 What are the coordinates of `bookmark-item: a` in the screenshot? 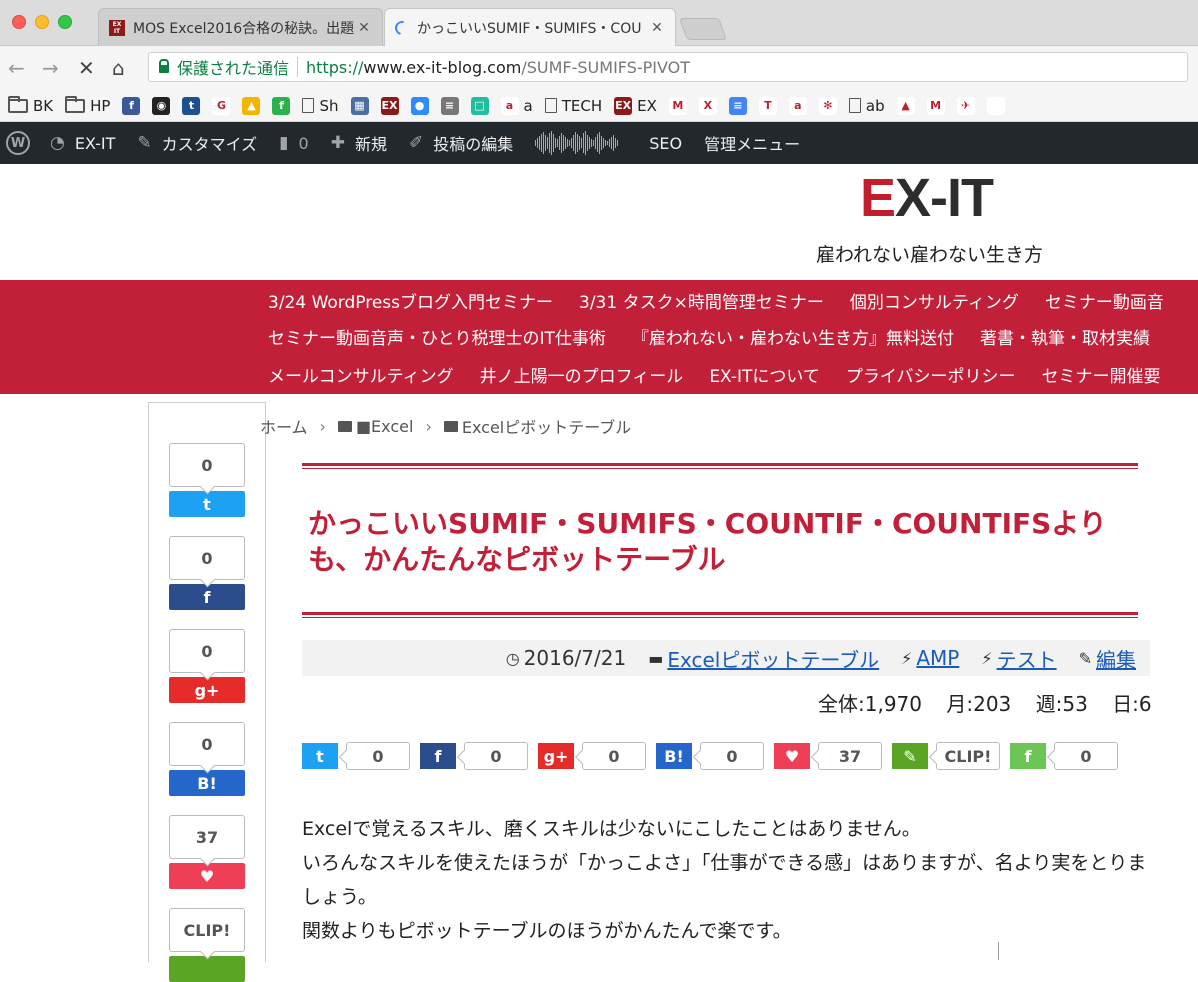 It's located at (797, 105).